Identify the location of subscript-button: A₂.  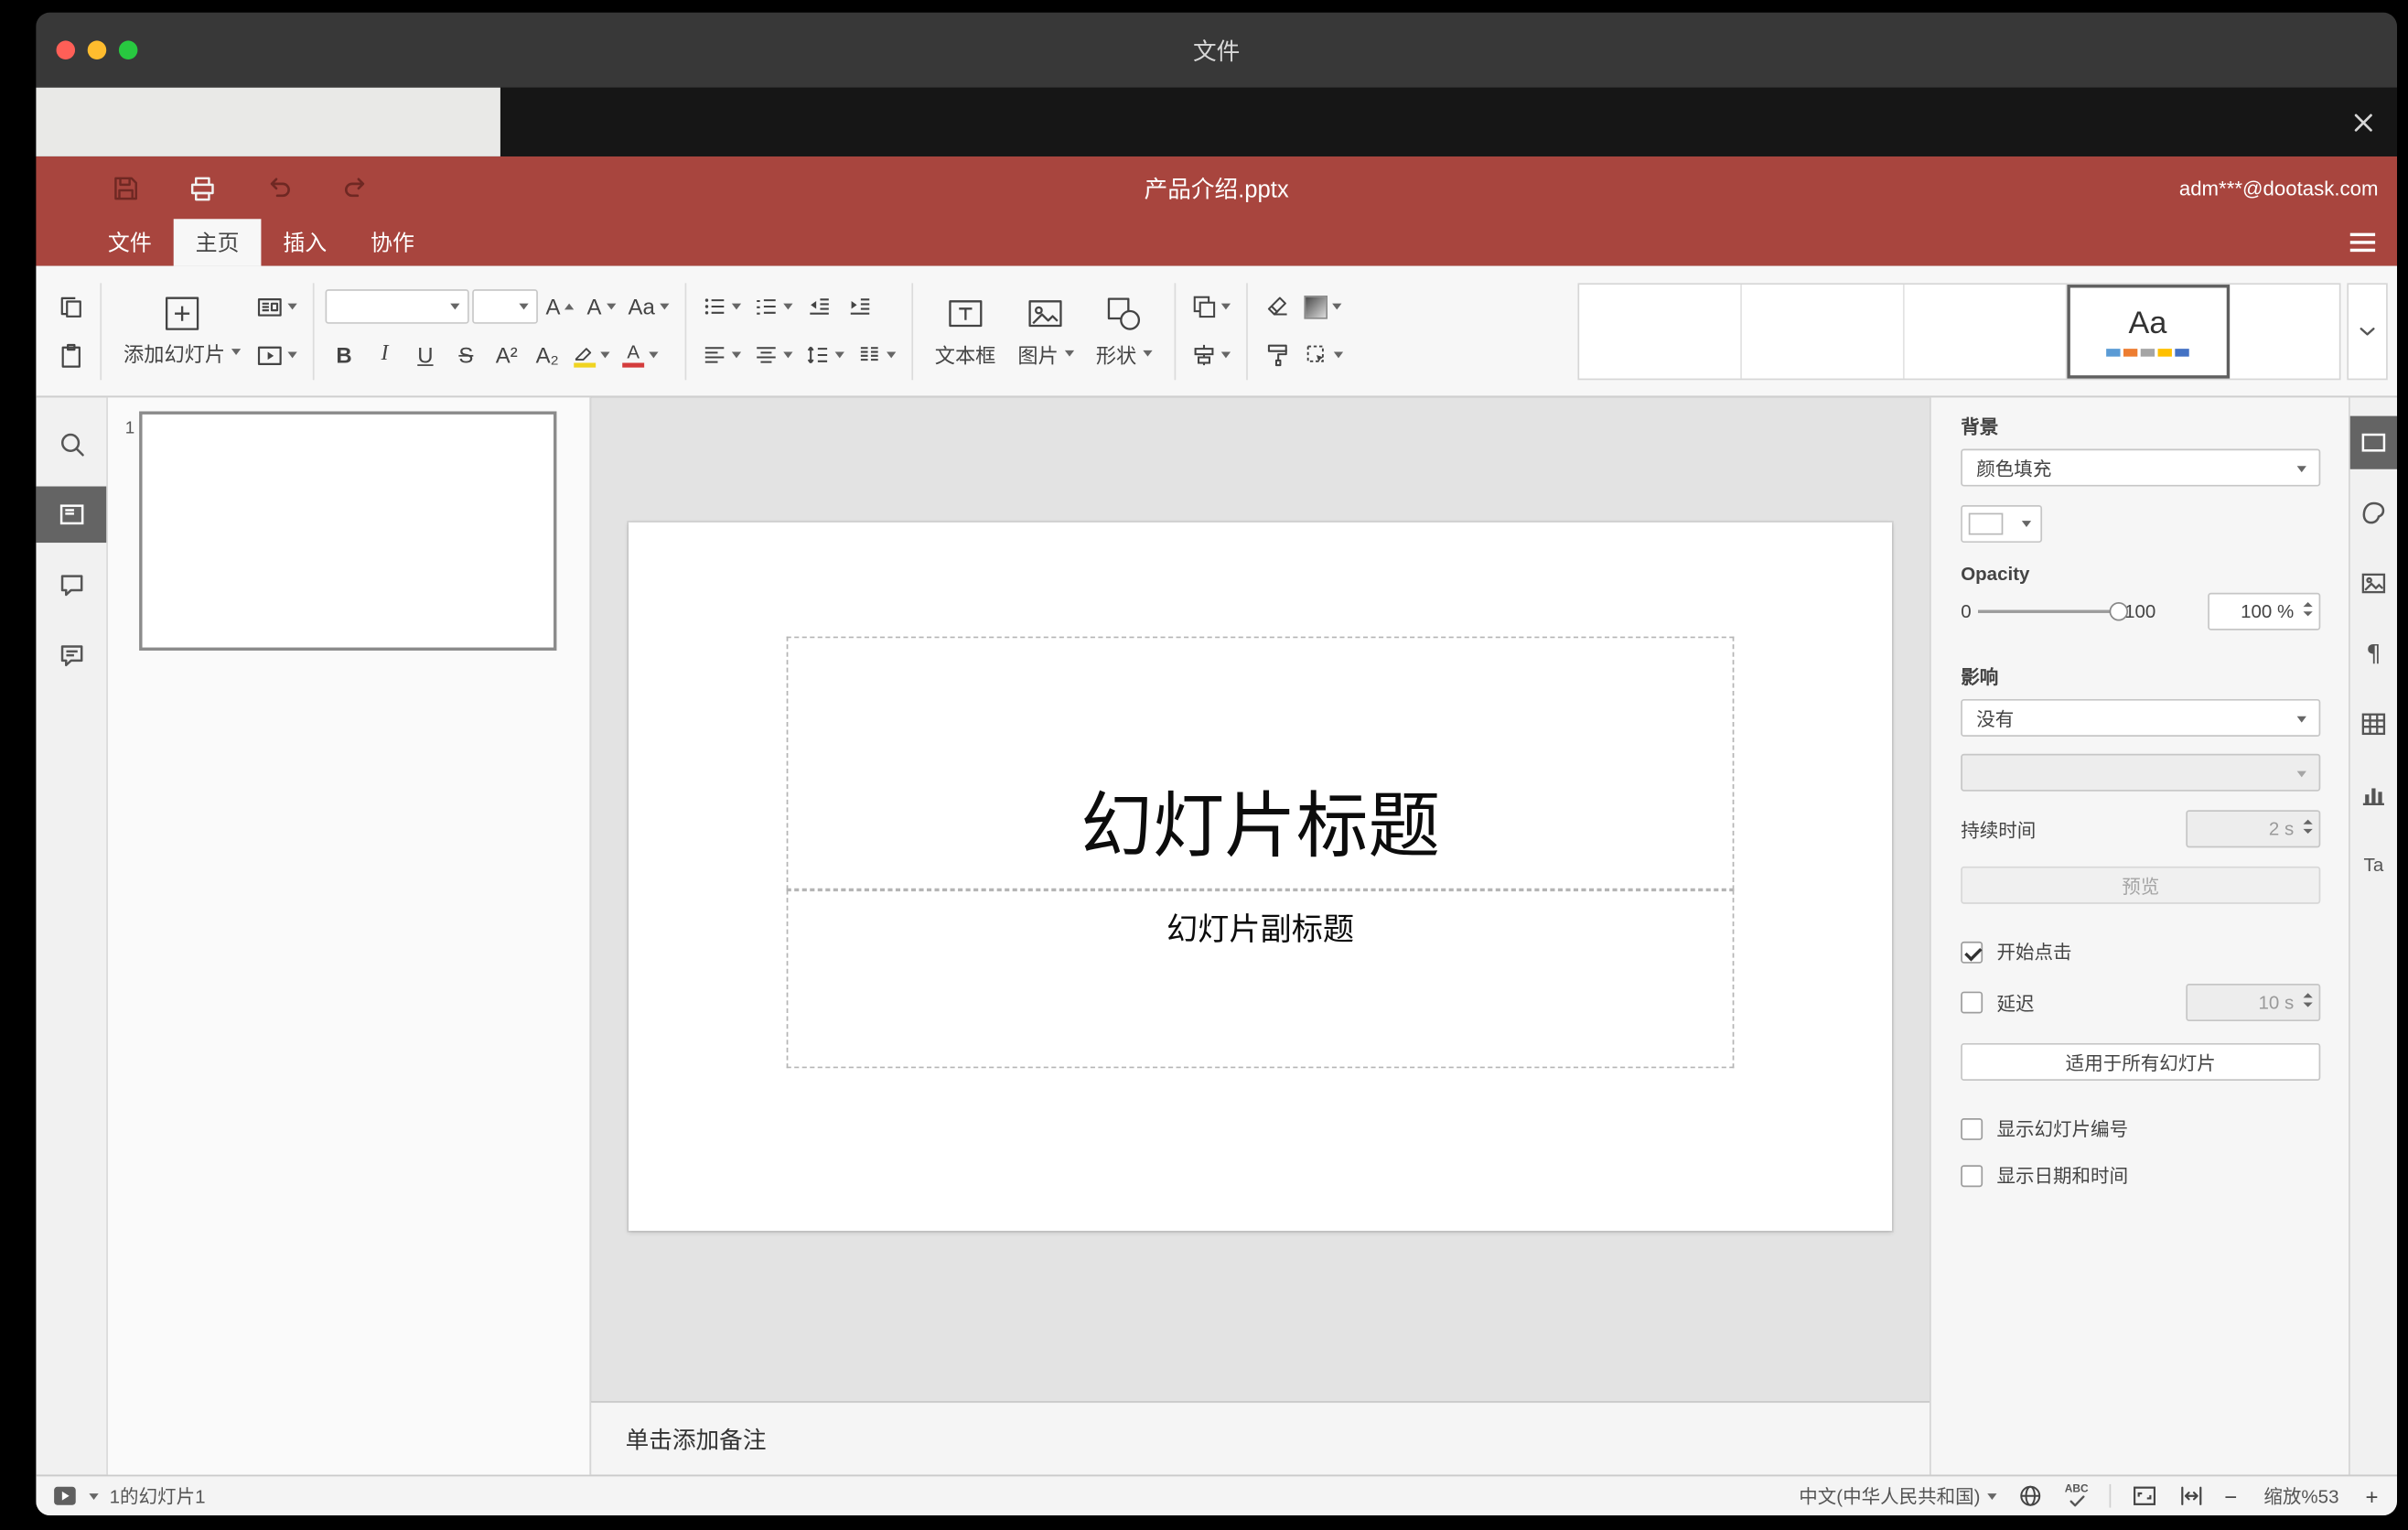
(547, 354).